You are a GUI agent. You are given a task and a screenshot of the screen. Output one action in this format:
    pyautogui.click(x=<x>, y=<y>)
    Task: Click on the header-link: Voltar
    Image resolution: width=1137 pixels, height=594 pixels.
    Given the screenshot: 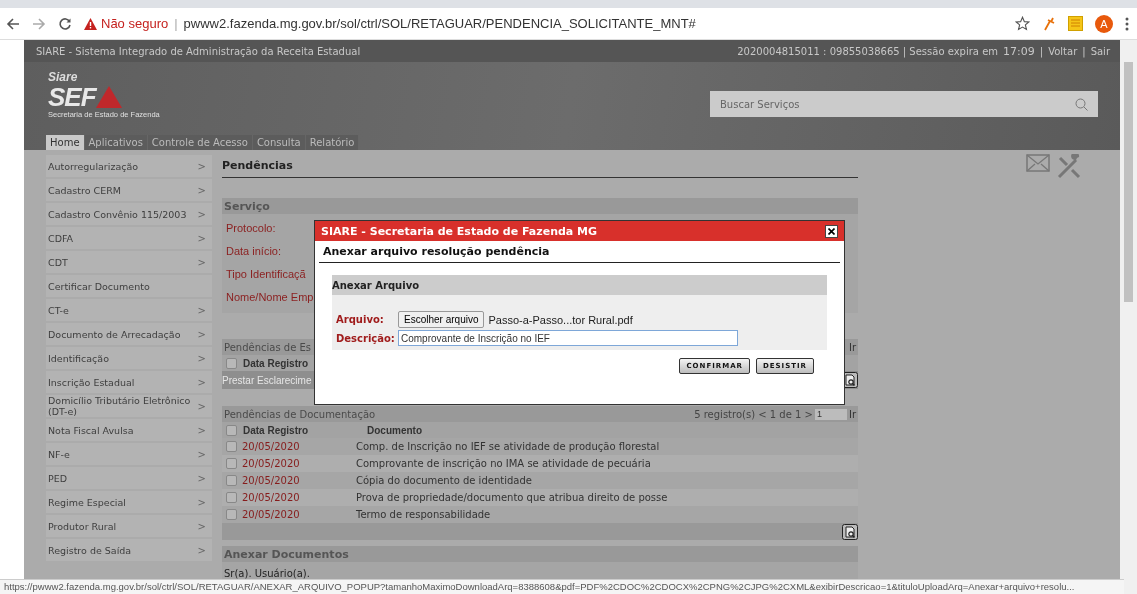 What is the action you would take?
    pyautogui.click(x=1063, y=51)
    